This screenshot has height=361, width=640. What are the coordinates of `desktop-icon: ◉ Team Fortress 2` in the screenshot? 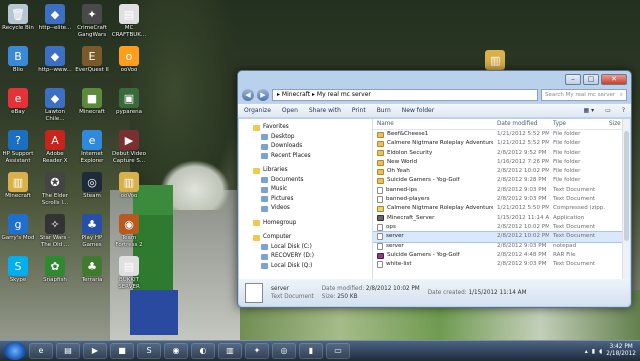 It's located at (129, 231).